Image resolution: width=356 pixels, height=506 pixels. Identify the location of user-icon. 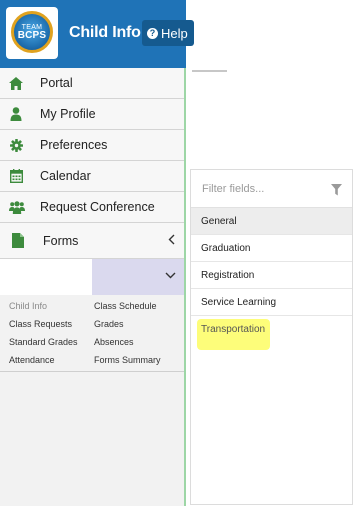
(16, 114).